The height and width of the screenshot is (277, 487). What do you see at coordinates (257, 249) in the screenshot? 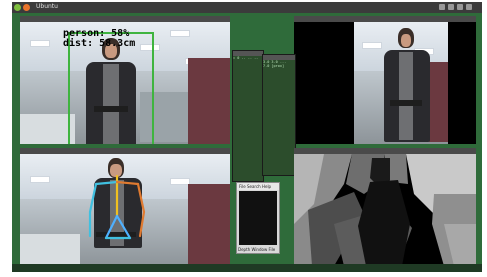
I see `window-footer: Depth Window File` at bounding box center [257, 249].